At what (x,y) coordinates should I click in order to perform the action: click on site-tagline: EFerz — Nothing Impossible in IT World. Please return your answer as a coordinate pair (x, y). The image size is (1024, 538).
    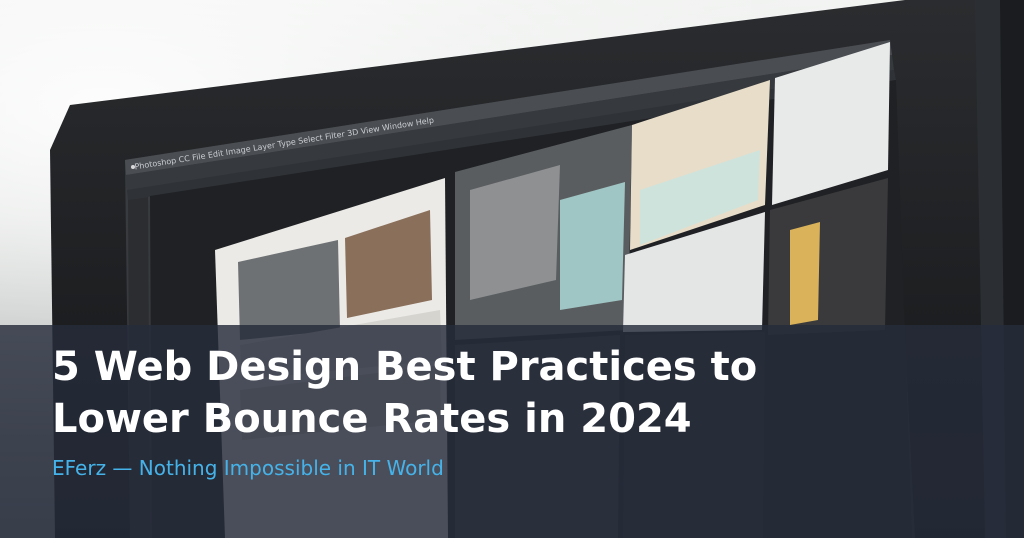
    Looking at the image, I should click on (248, 468).